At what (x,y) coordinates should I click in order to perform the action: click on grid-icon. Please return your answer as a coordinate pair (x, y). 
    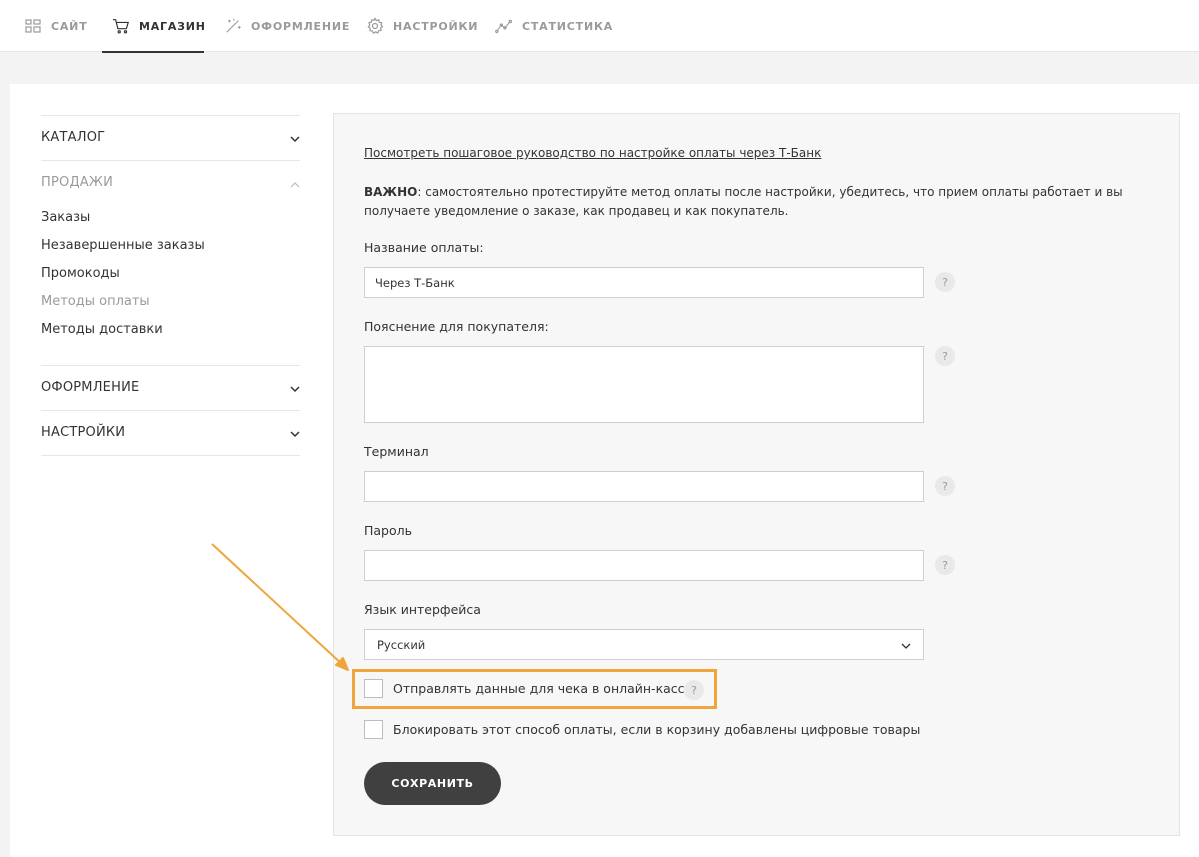
    Looking at the image, I should click on (33, 26).